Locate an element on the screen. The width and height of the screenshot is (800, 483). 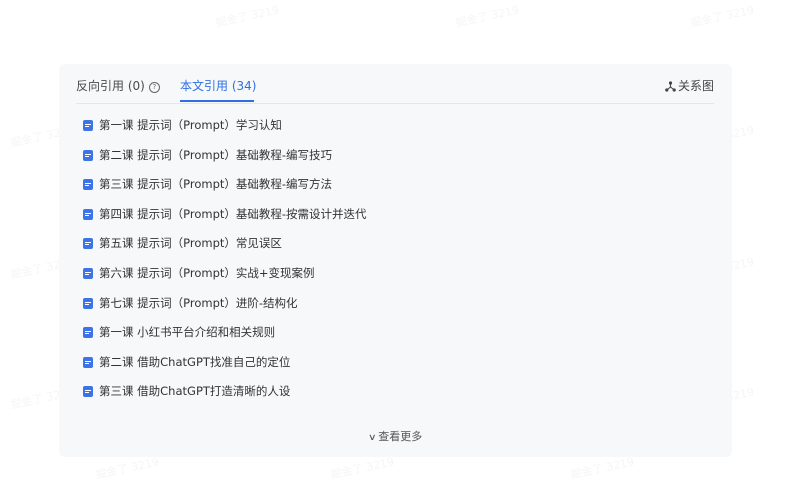
relationship-graph-button: 关系图 is located at coordinates (689, 86).